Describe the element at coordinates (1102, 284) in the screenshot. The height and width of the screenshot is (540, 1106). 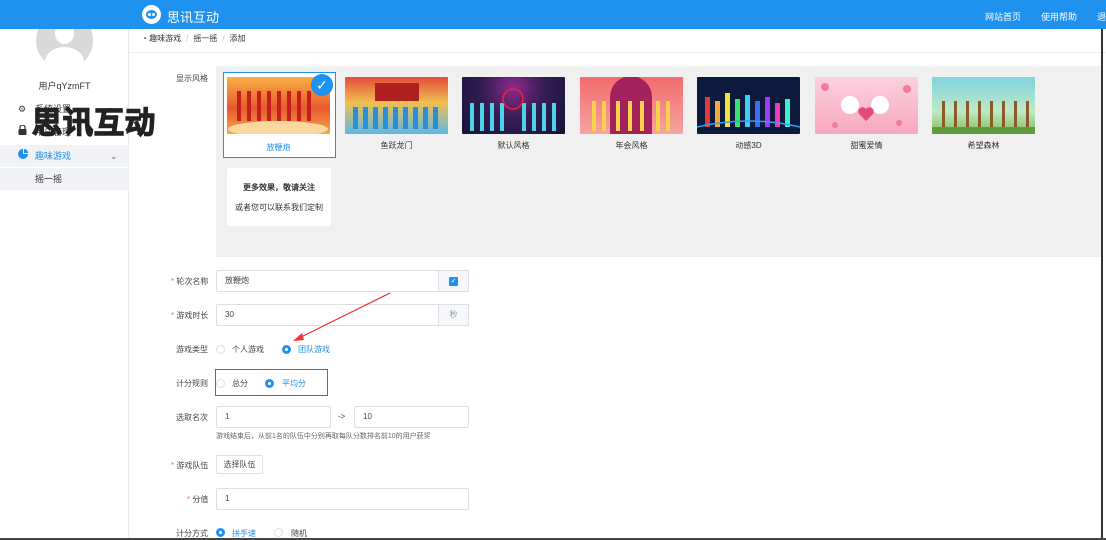
I see `scrollbar` at that location.